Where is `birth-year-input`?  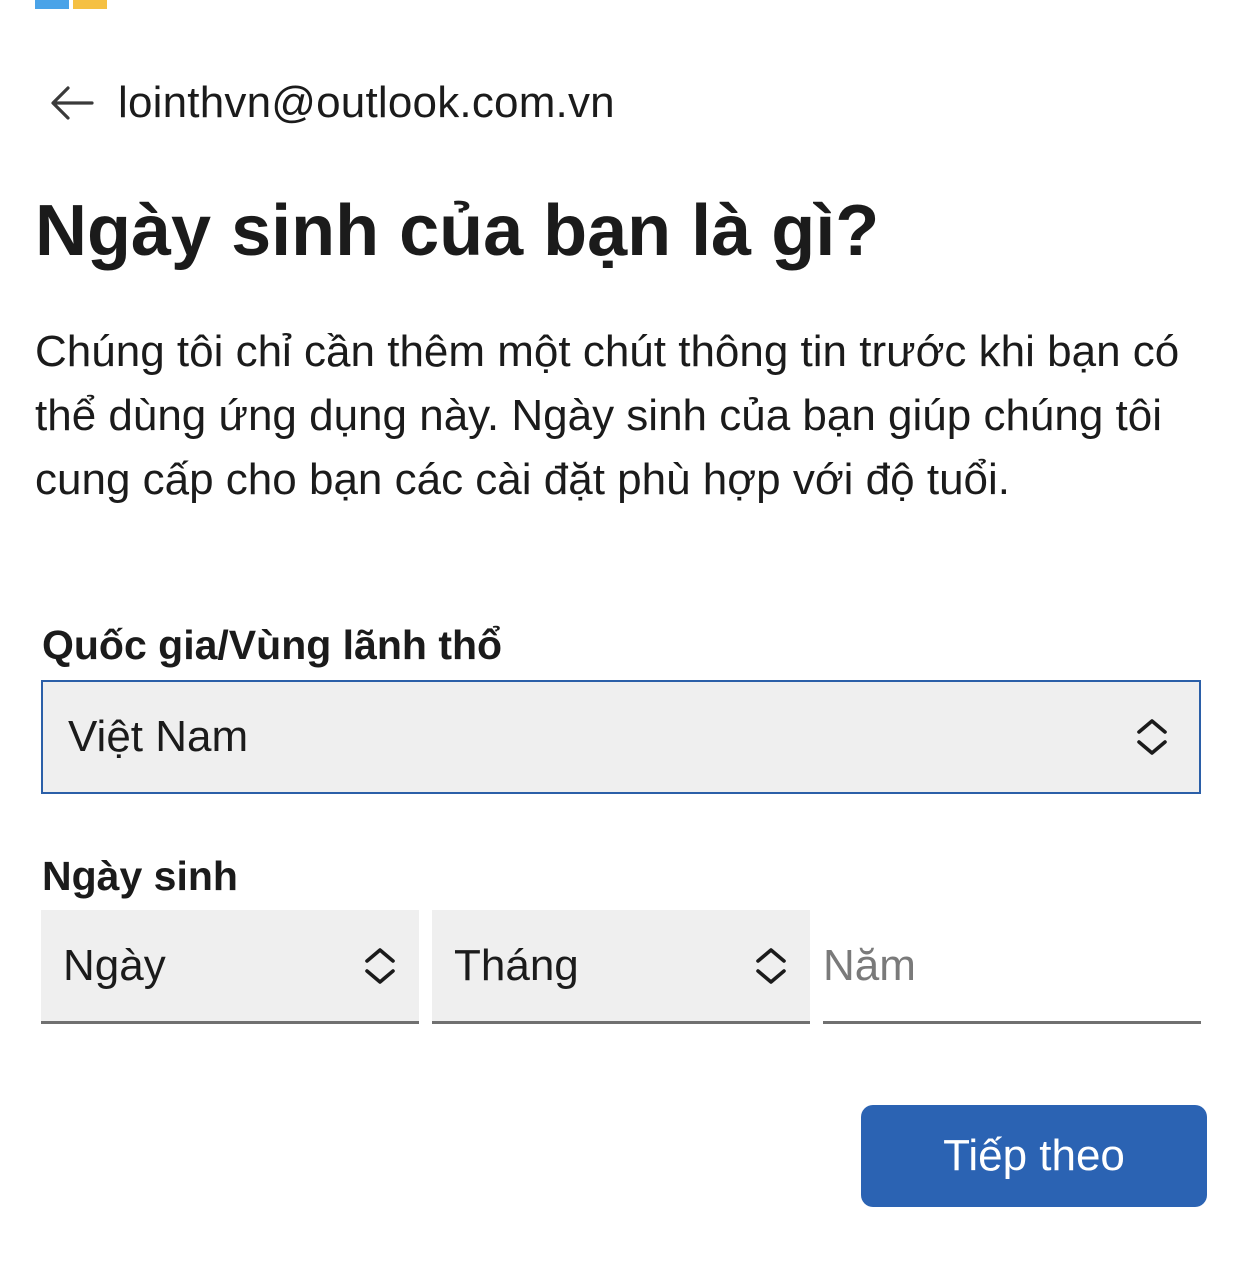 birth-year-input is located at coordinates (1012, 965).